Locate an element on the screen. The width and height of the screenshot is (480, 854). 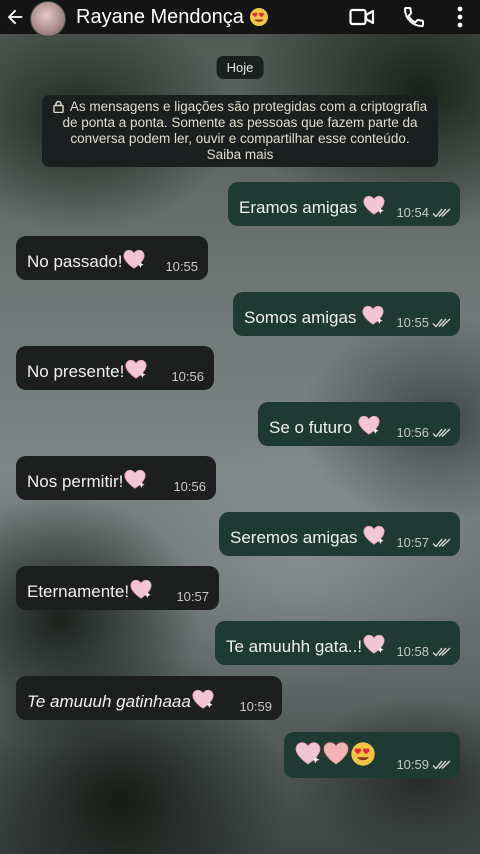
message-bubble-in: Nos permitir! 10:56 is located at coordinates (116, 478).